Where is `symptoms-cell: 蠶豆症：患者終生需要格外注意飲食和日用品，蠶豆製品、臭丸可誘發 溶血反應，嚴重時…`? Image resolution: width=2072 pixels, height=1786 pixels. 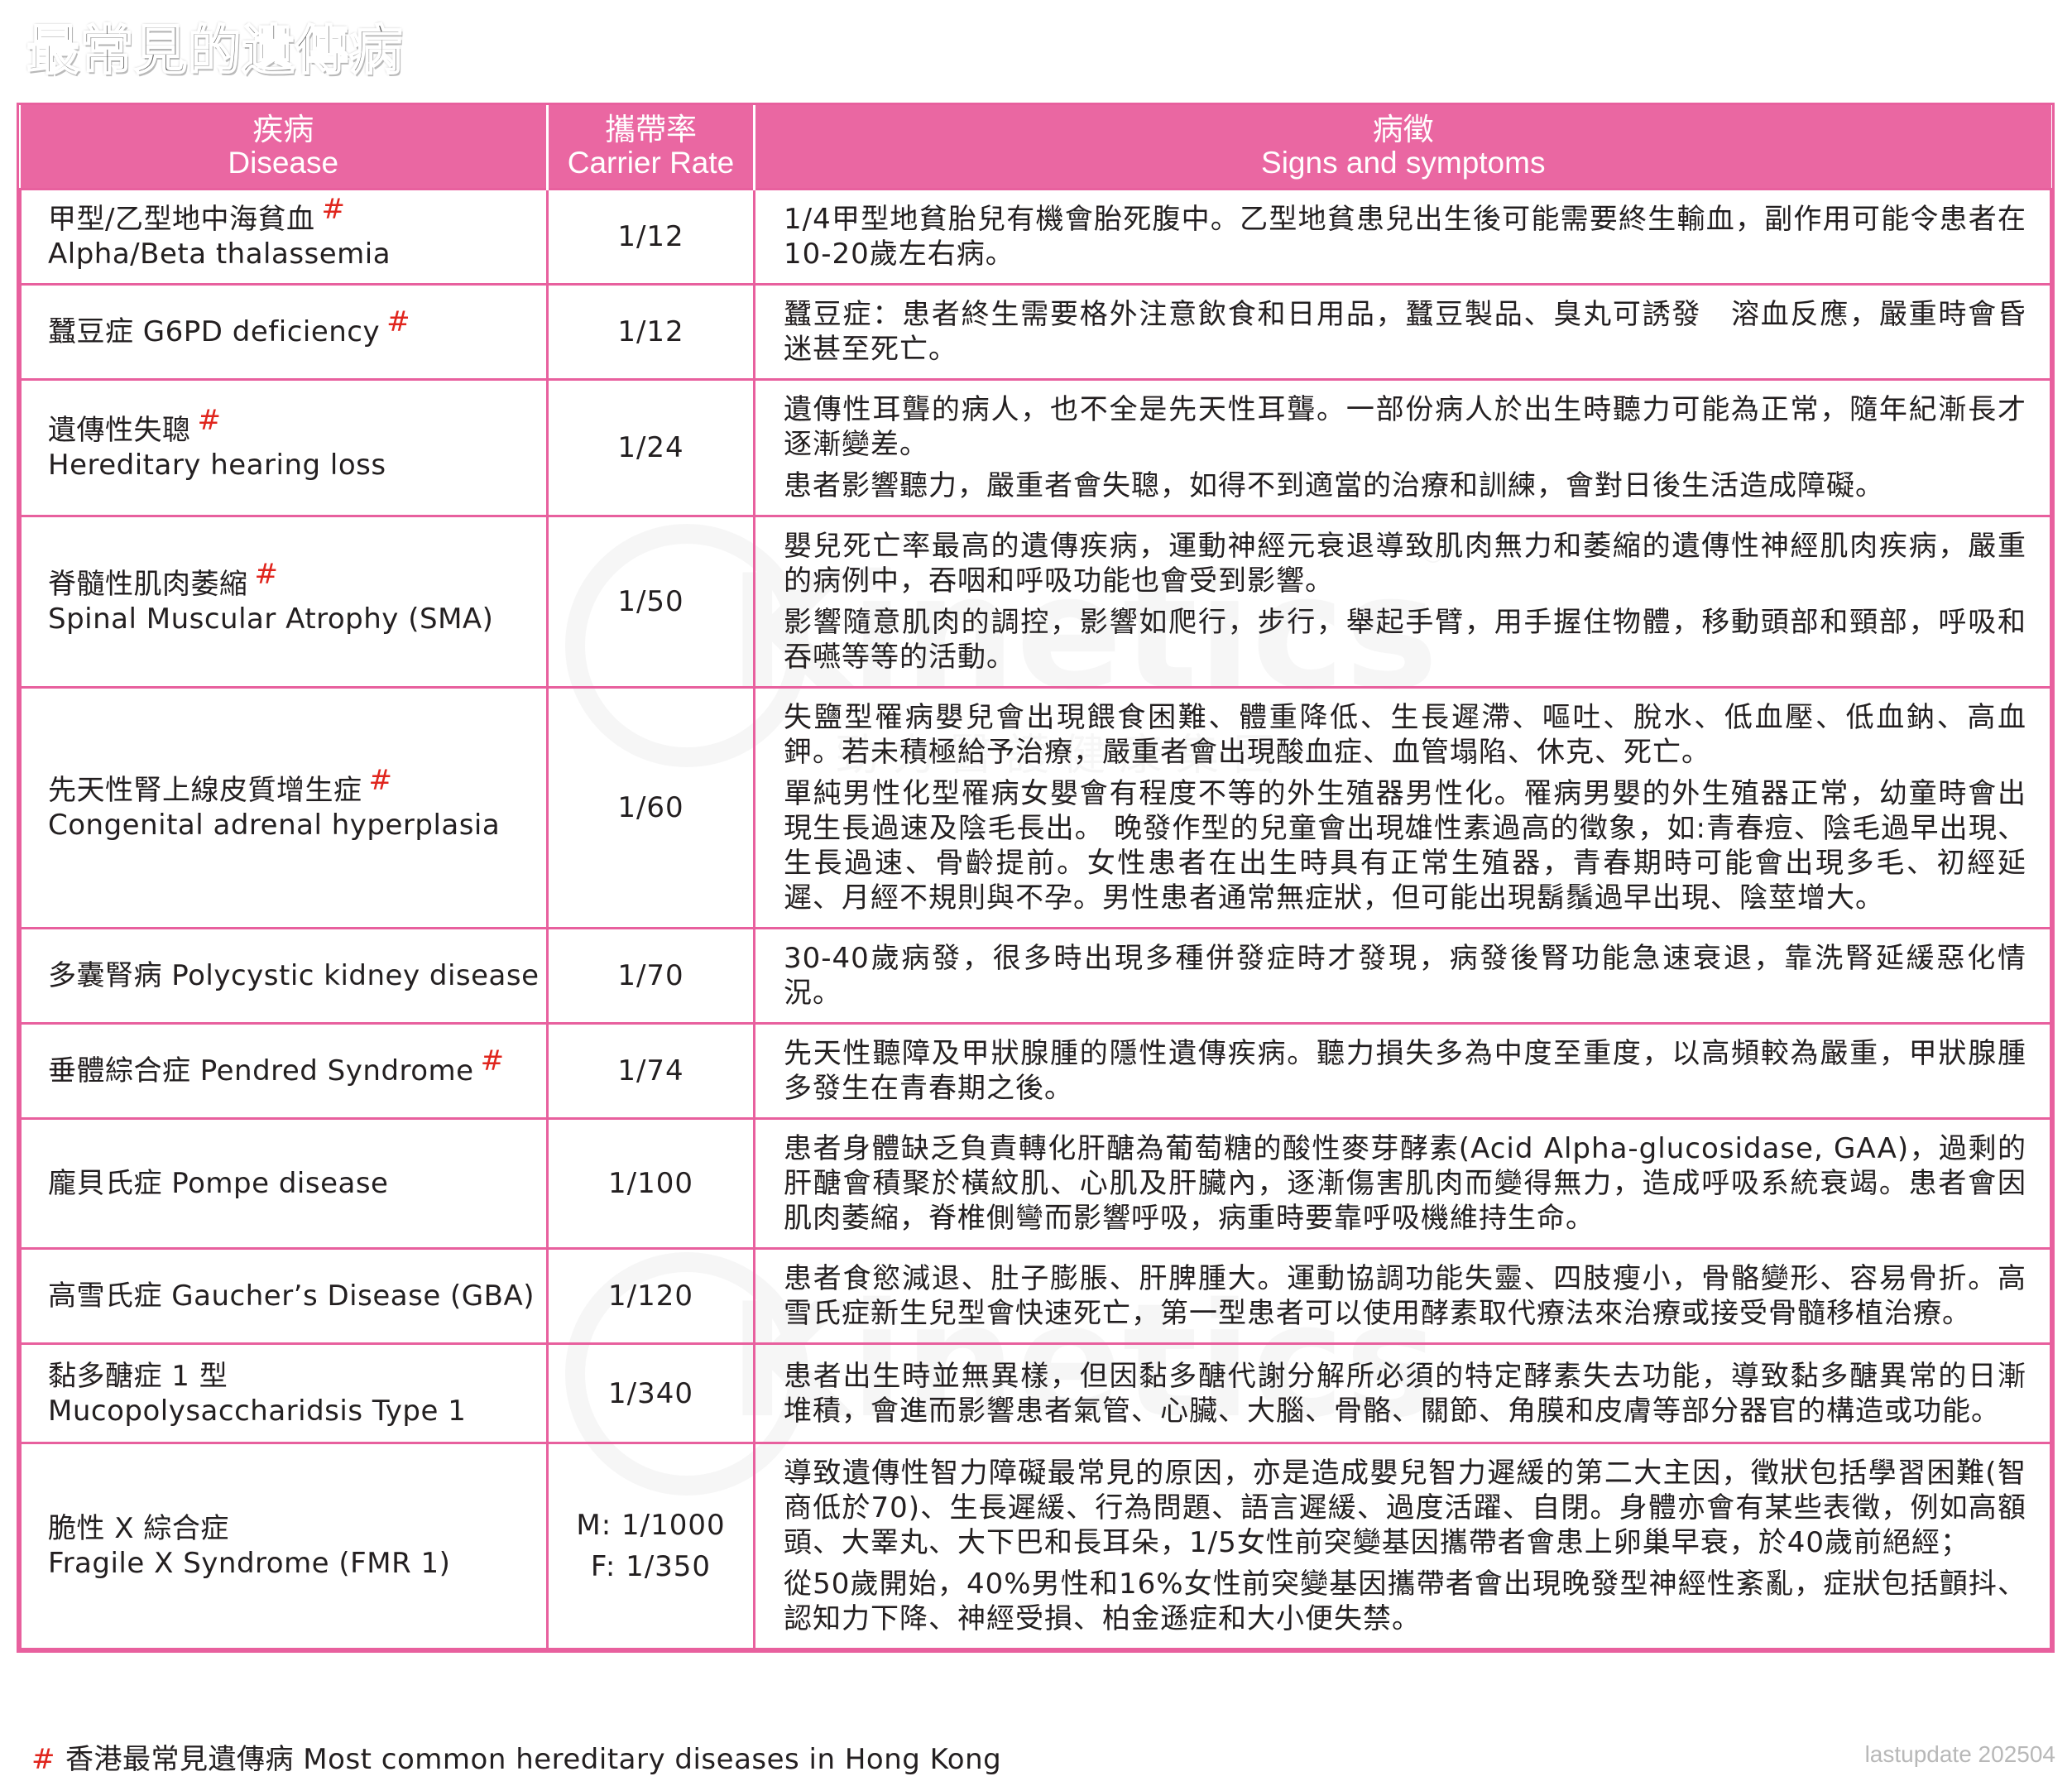 symptoms-cell: 蠶豆症：患者終生需要格外注意飲食和日用品，蠶豆製品、臭丸可誘發 溶血反應，嚴重時… is located at coordinates (1402, 332).